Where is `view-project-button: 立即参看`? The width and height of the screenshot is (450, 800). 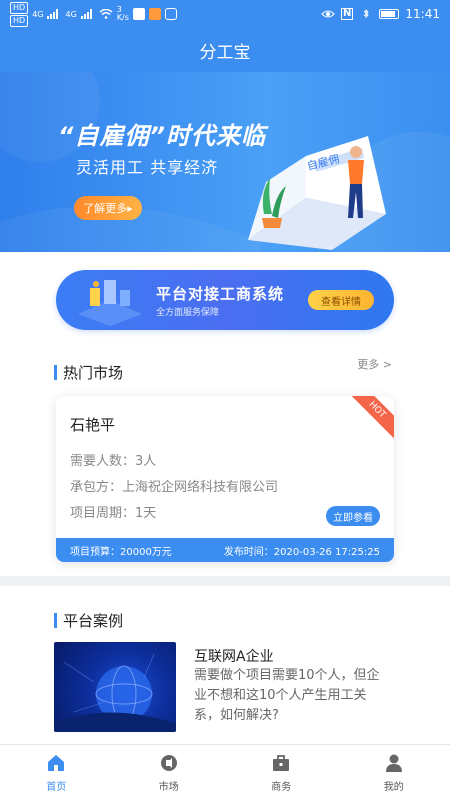 view-project-button: 立即参看 is located at coordinates (353, 516).